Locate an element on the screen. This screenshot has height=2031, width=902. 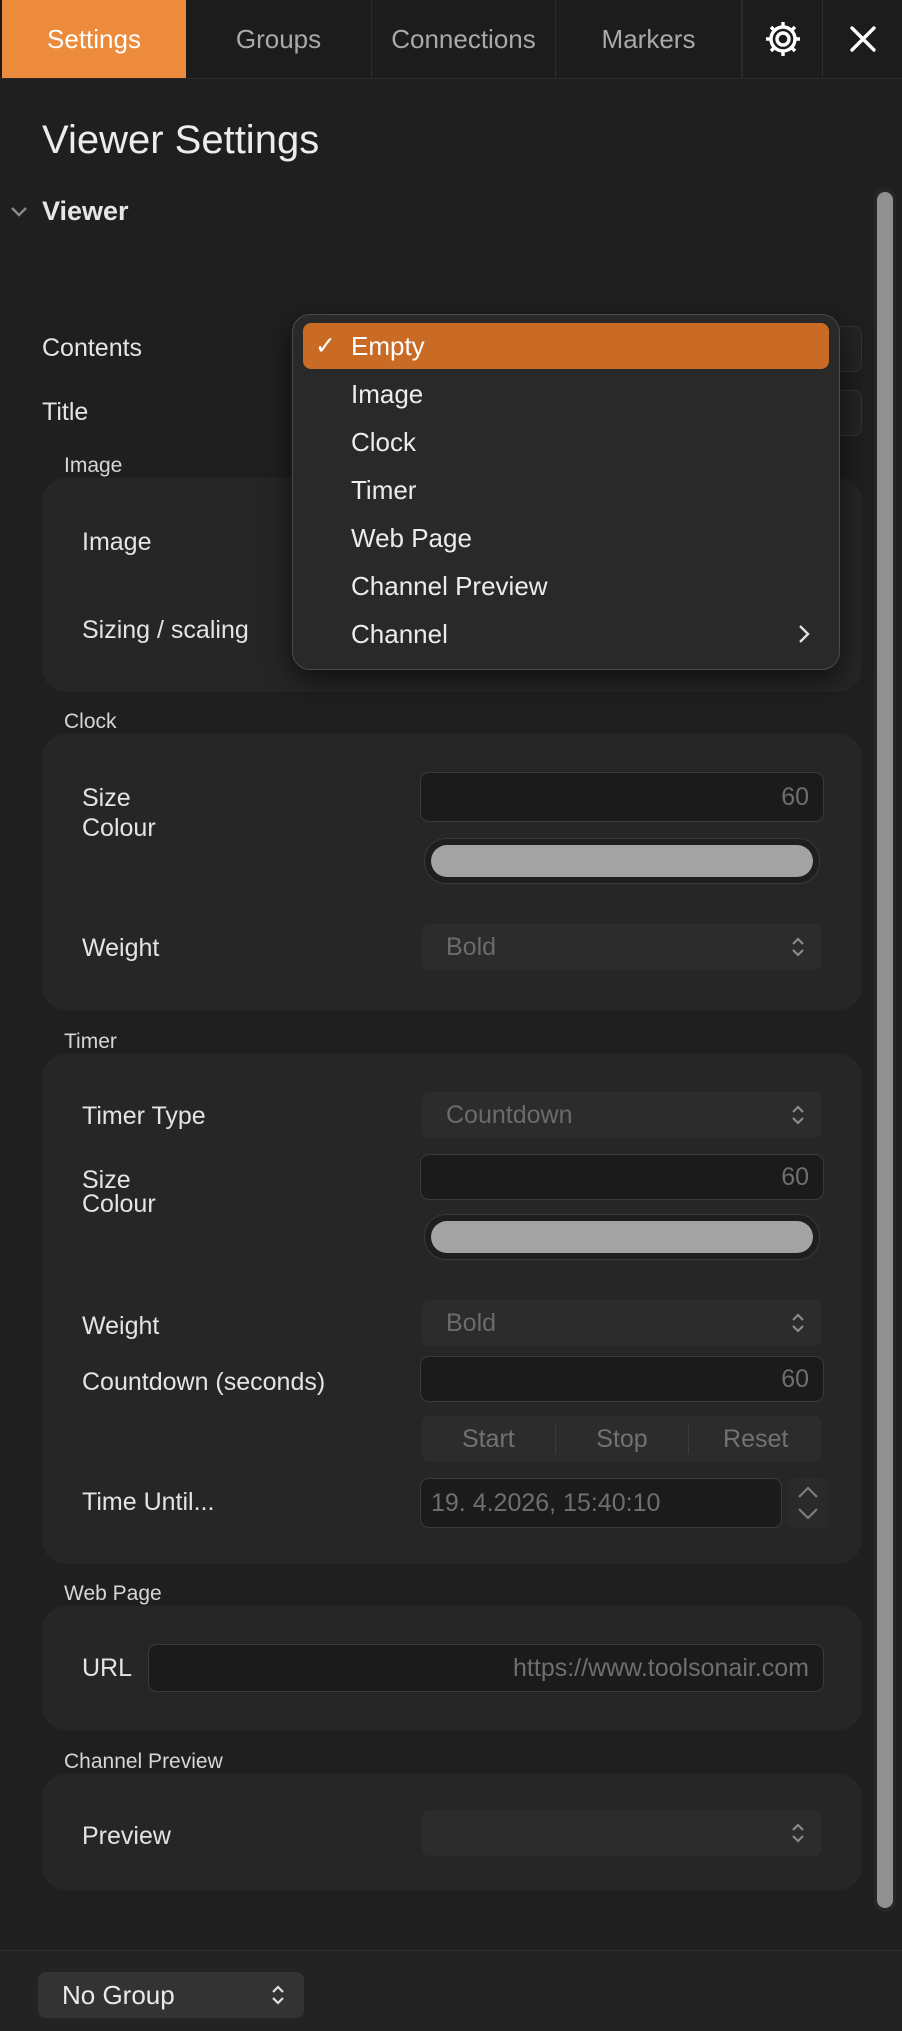
timer-group-heading: Timer is located at coordinates (90, 1041).